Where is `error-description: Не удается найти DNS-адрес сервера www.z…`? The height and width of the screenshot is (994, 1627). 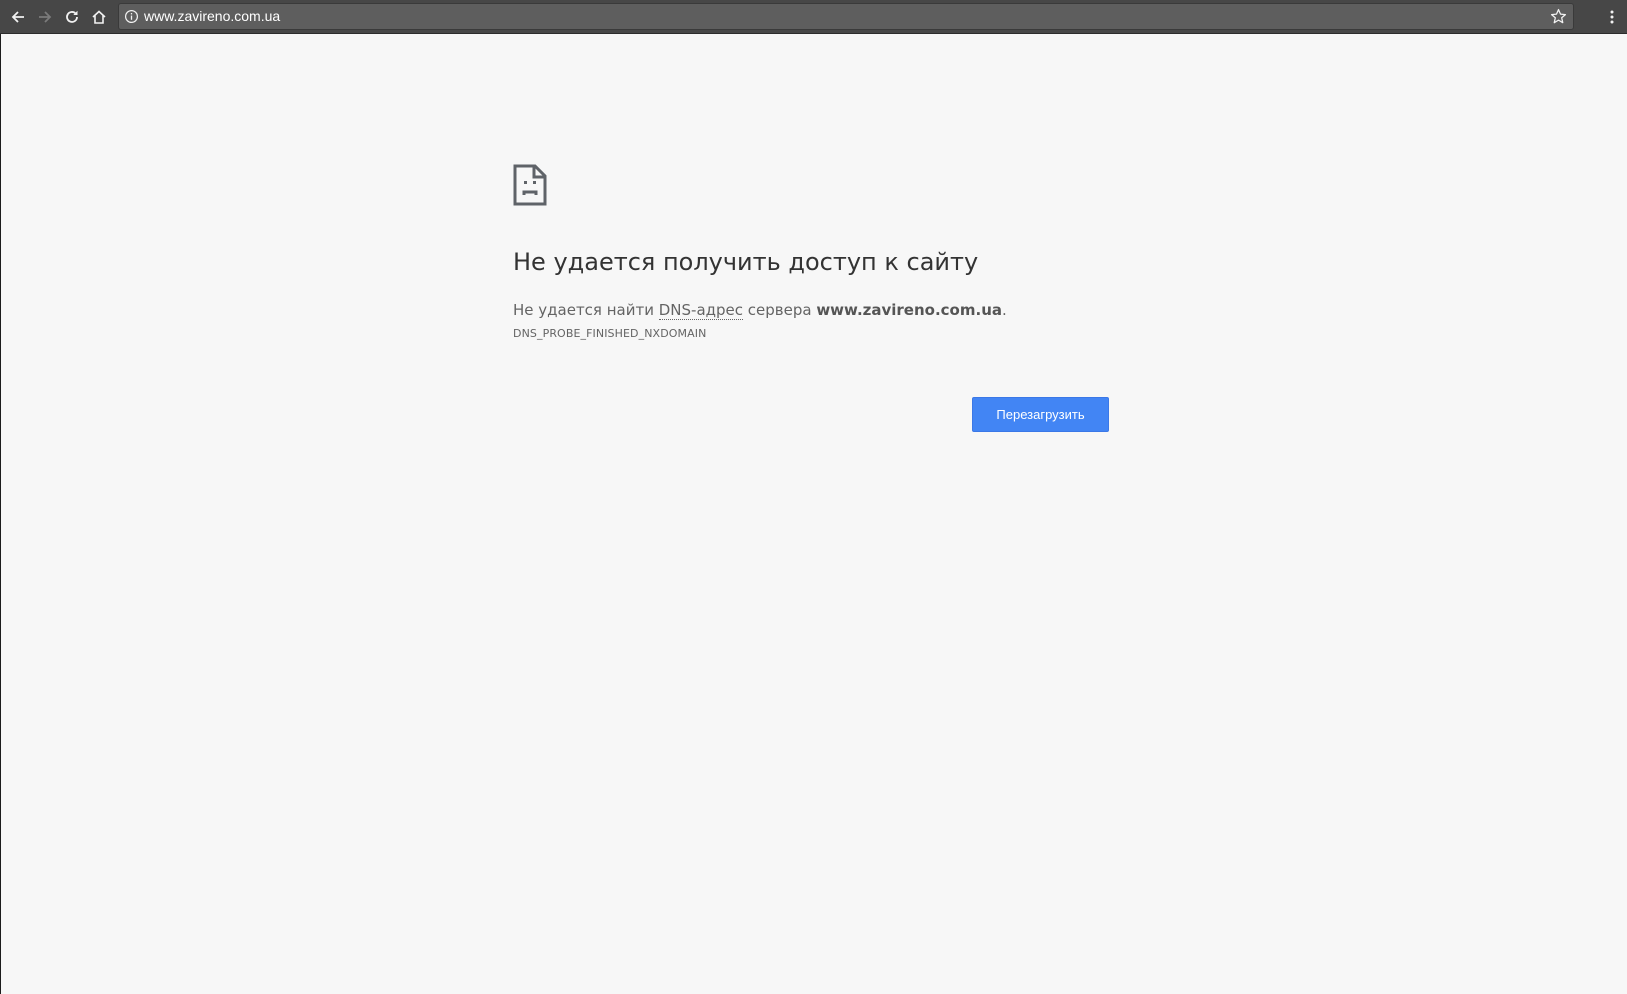 error-description: Не удается найти DNS-адрес сервера www.z… is located at coordinates (760, 310).